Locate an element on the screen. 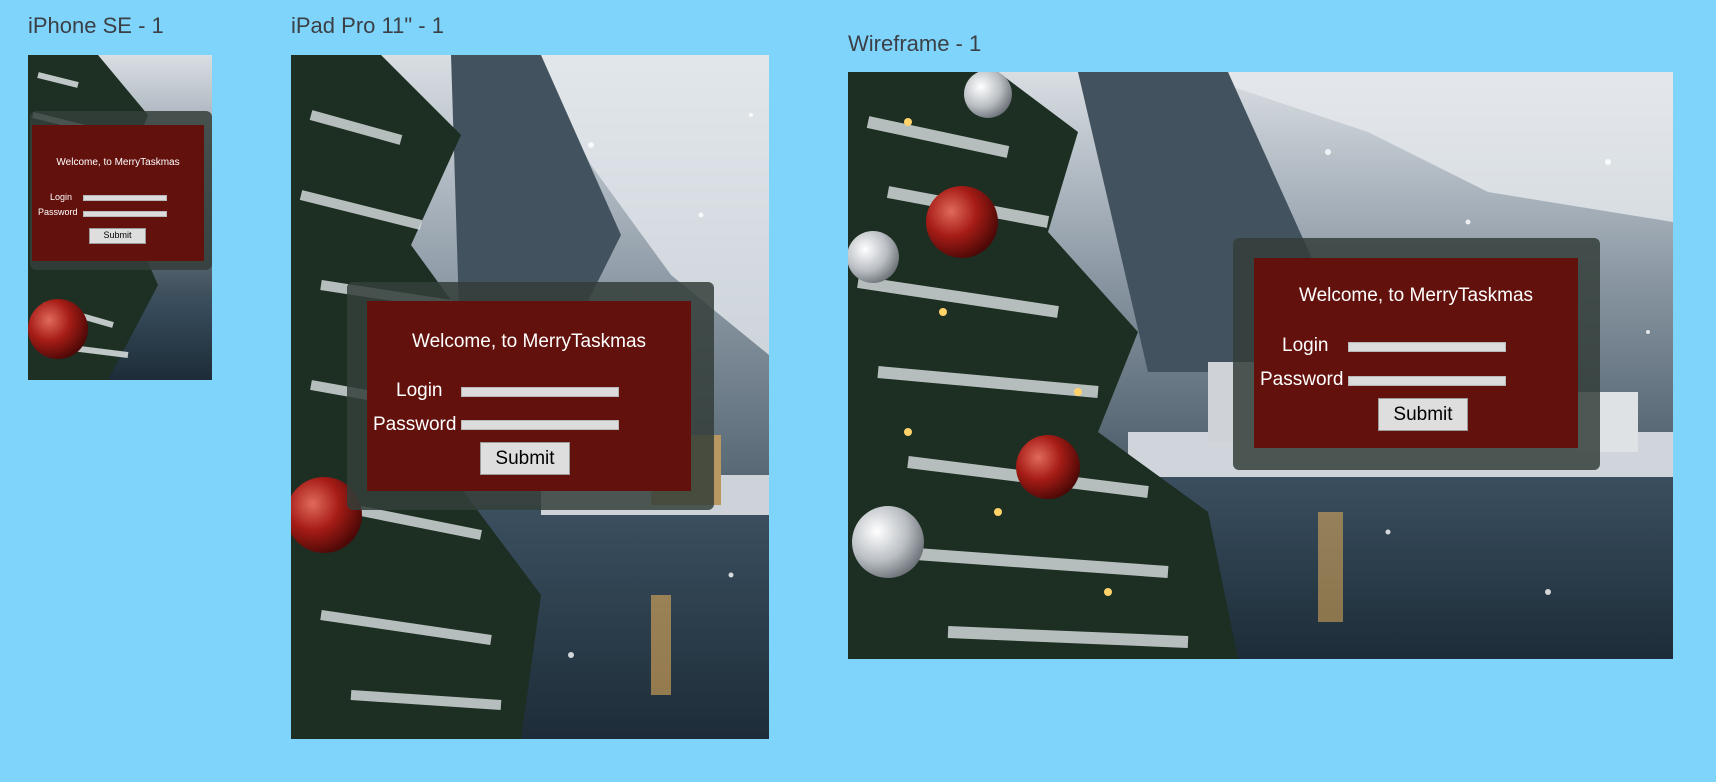  frame-title-iphone: iPhone SE - 1 is located at coordinates (96, 25).